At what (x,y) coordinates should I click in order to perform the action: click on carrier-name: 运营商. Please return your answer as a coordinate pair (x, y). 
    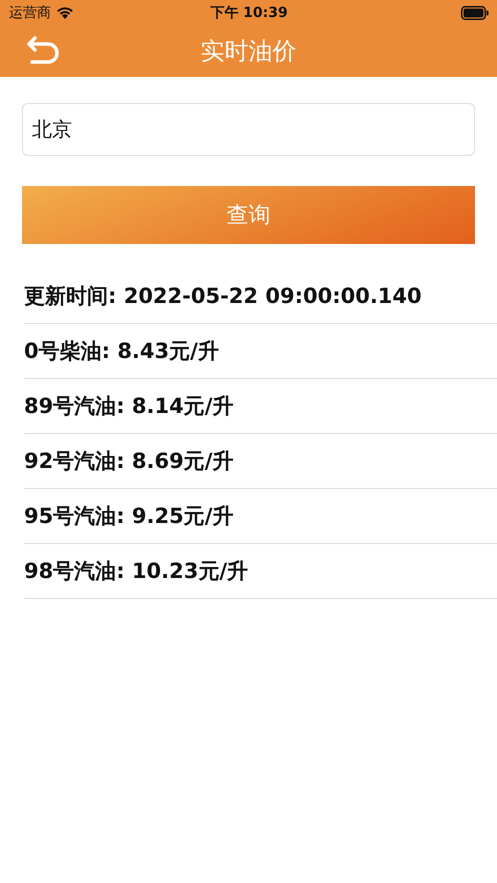
    Looking at the image, I should click on (30, 13).